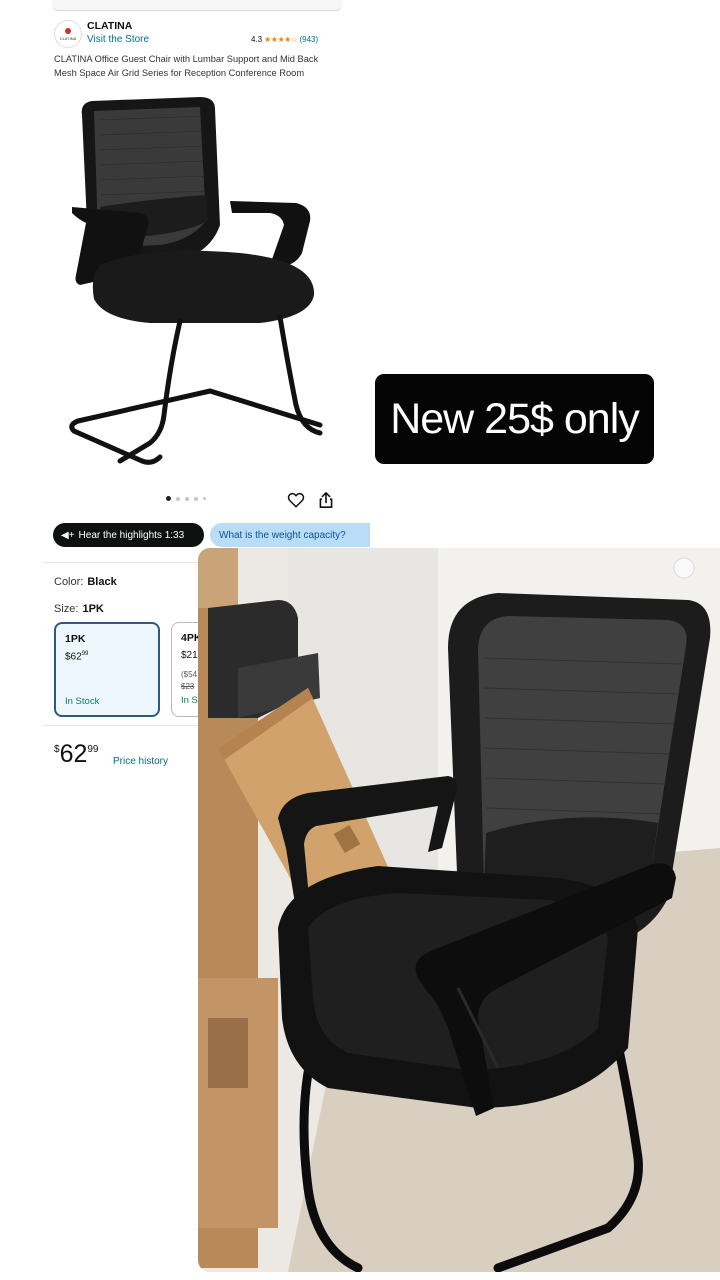 Image resolution: width=720 pixels, height=1280 pixels. Describe the element at coordinates (140, 761) in the screenshot. I see `price-history-link: Price history` at that location.